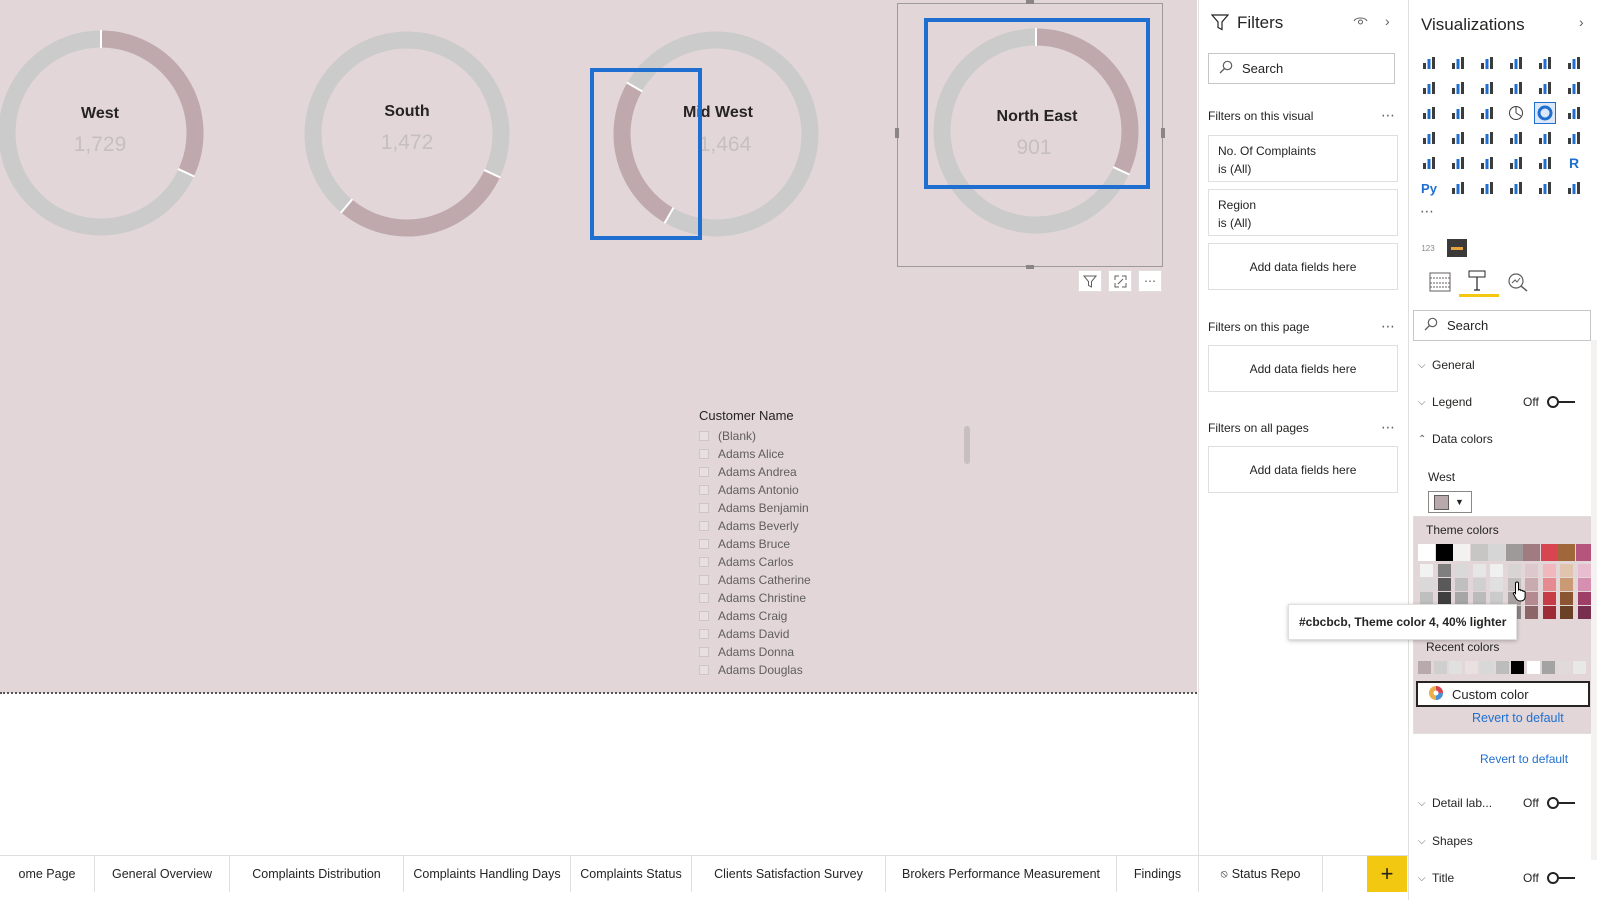 The height and width of the screenshot is (901, 1600). I want to click on fields-tab-icon, so click(1440, 284).